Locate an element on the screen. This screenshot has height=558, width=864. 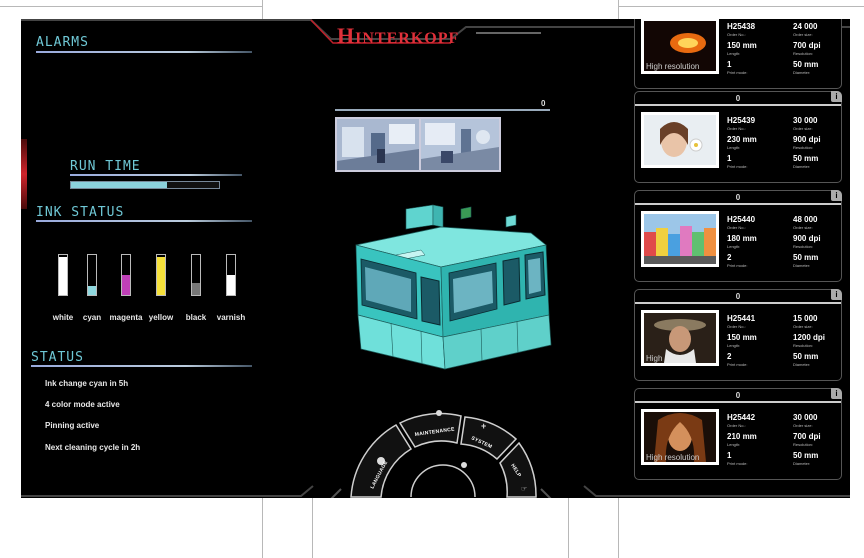
ink-status-title: INK STATUS is located at coordinates (80, 212).